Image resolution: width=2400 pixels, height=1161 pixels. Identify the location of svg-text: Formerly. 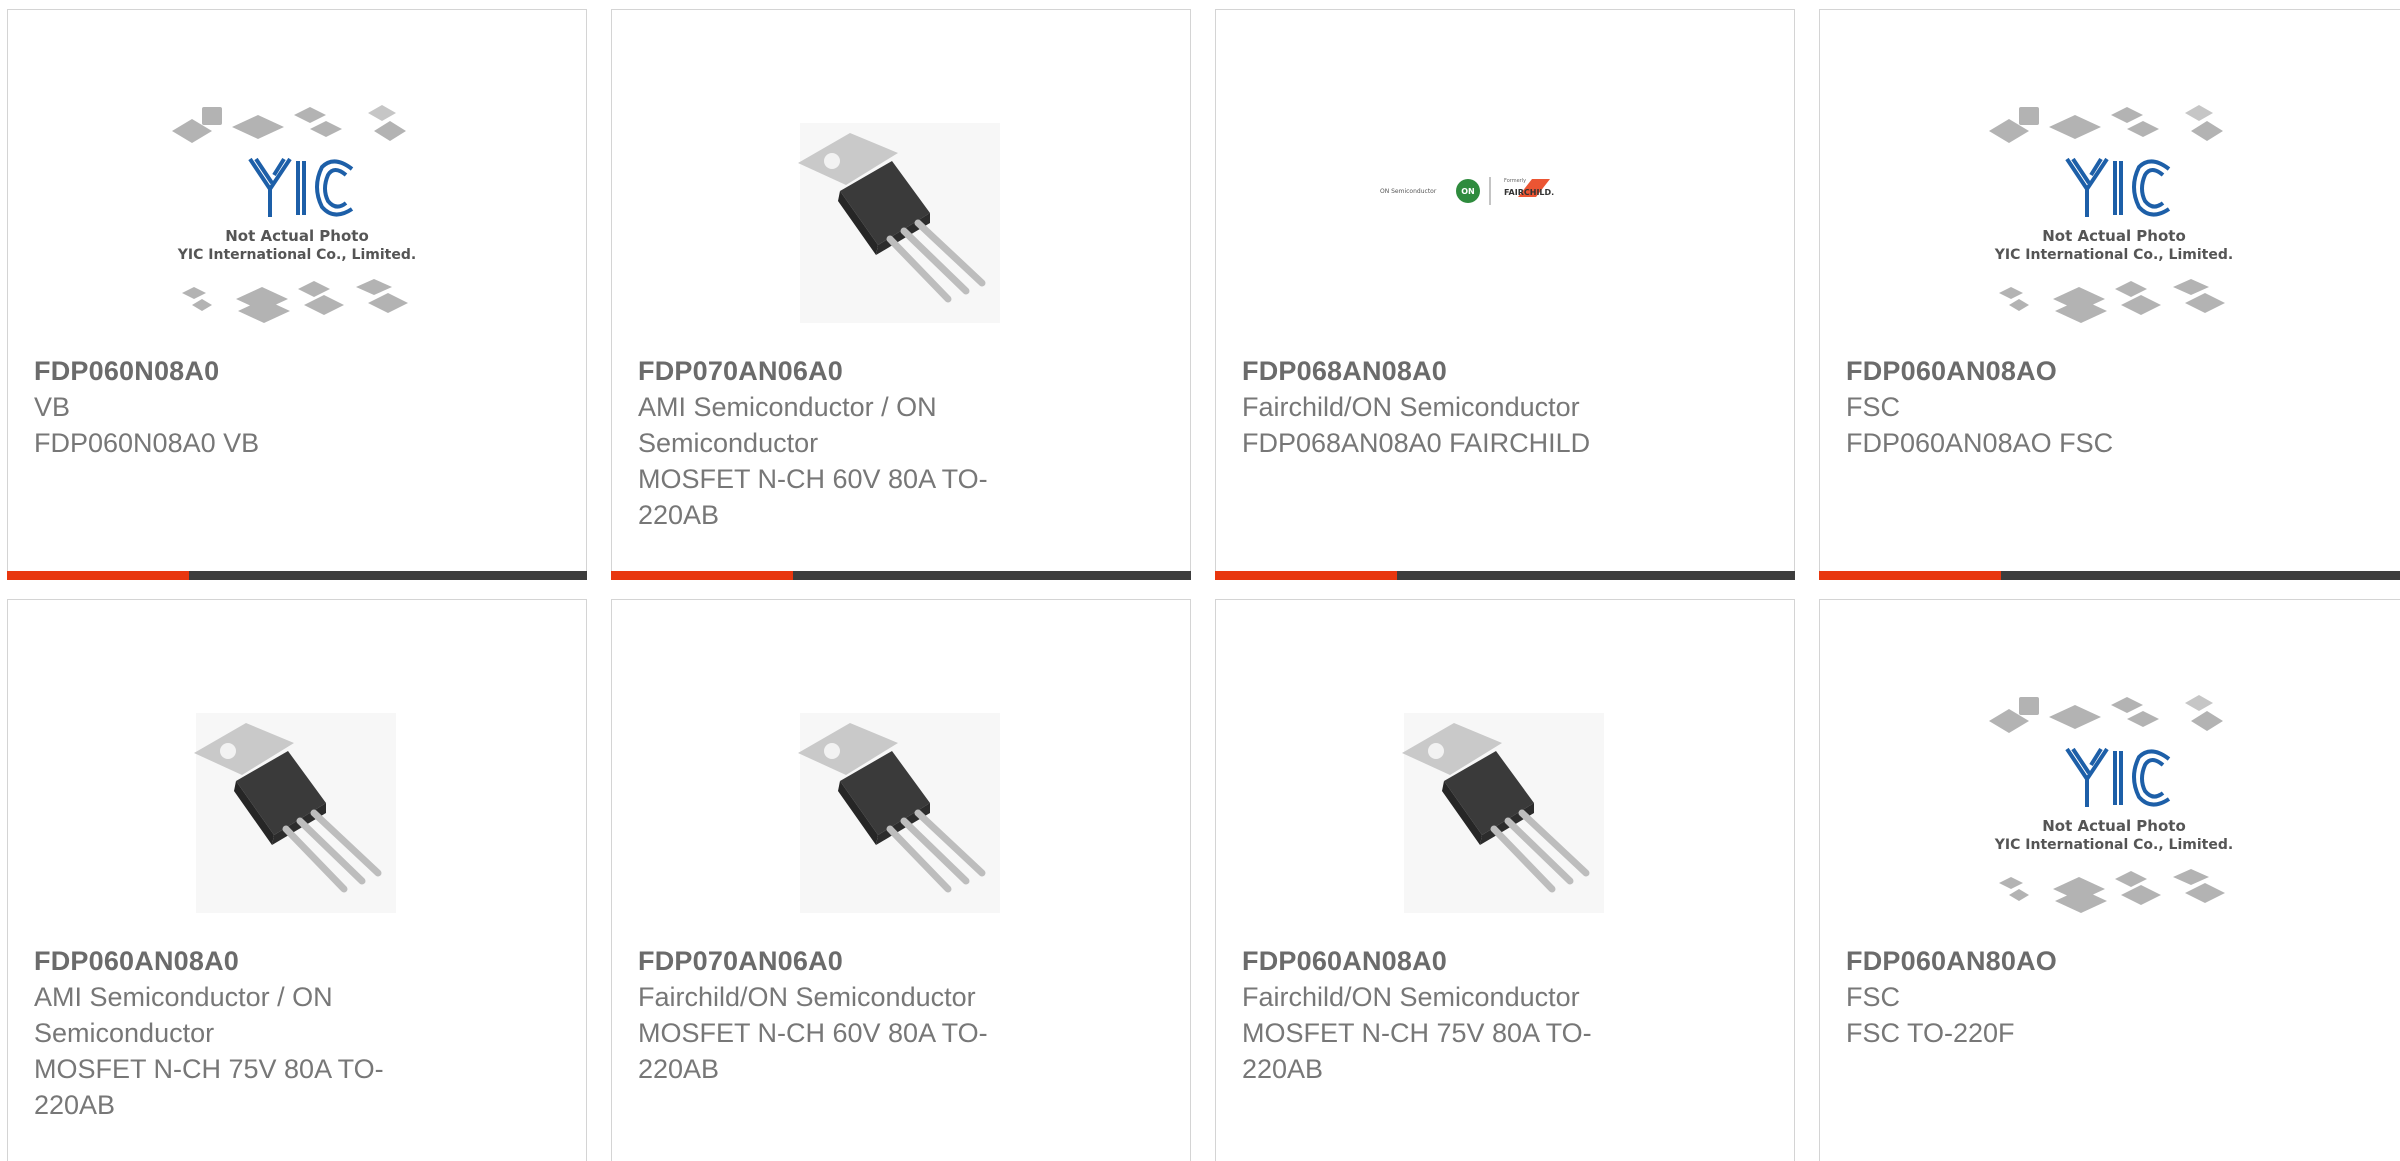
(1515, 181).